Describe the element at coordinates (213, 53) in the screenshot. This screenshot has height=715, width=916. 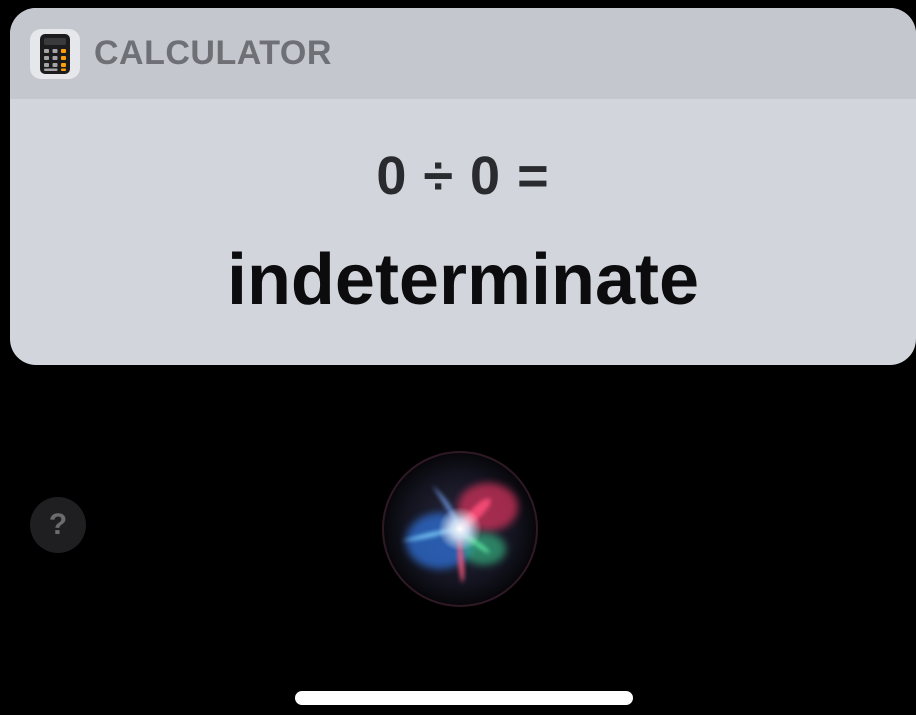
I see `app-title: CALCULATOR` at that location.